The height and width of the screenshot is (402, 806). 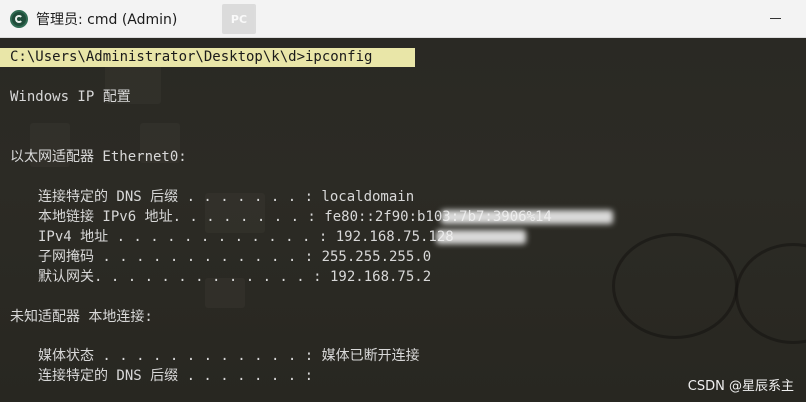 I want to click on background-ghost-text: PC, so click(x=239, y=19).